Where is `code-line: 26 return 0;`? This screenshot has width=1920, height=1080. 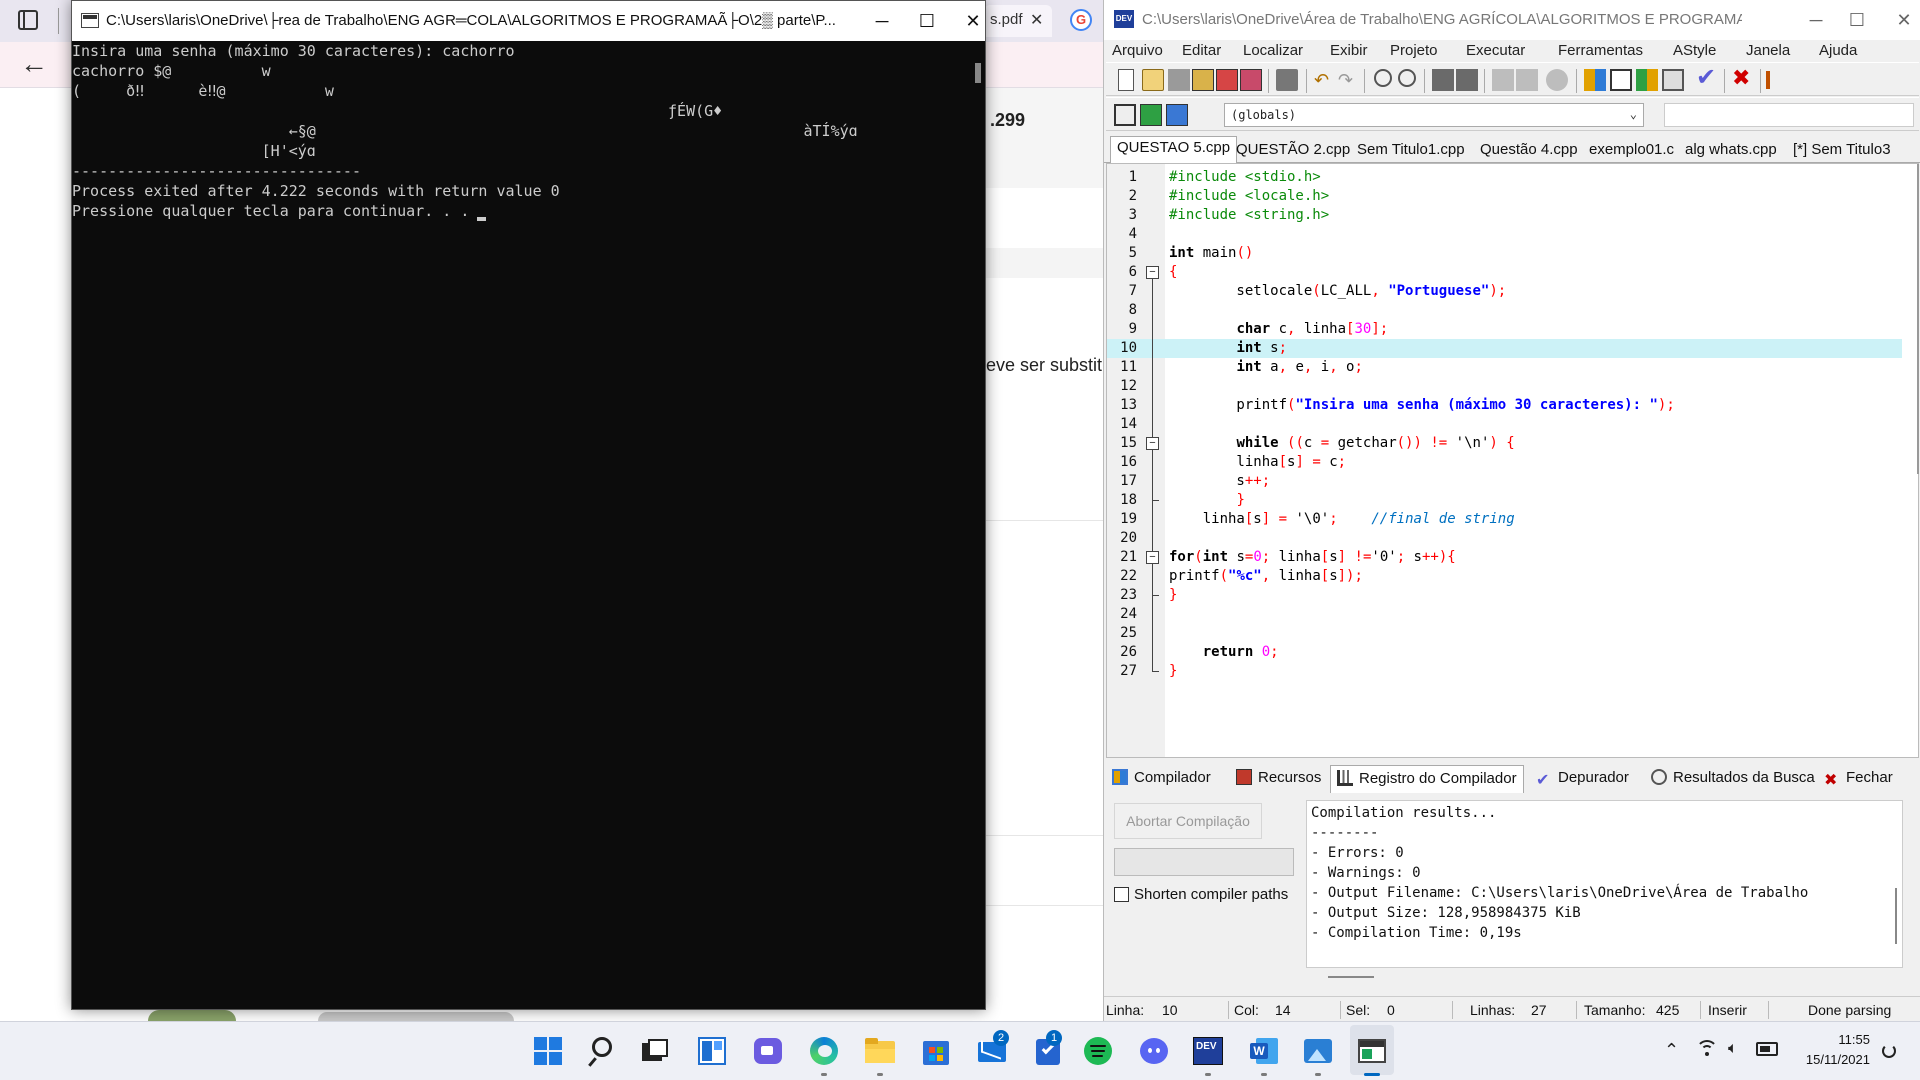
code-line: 26 return 0; is located at coordinates (1504, 652).